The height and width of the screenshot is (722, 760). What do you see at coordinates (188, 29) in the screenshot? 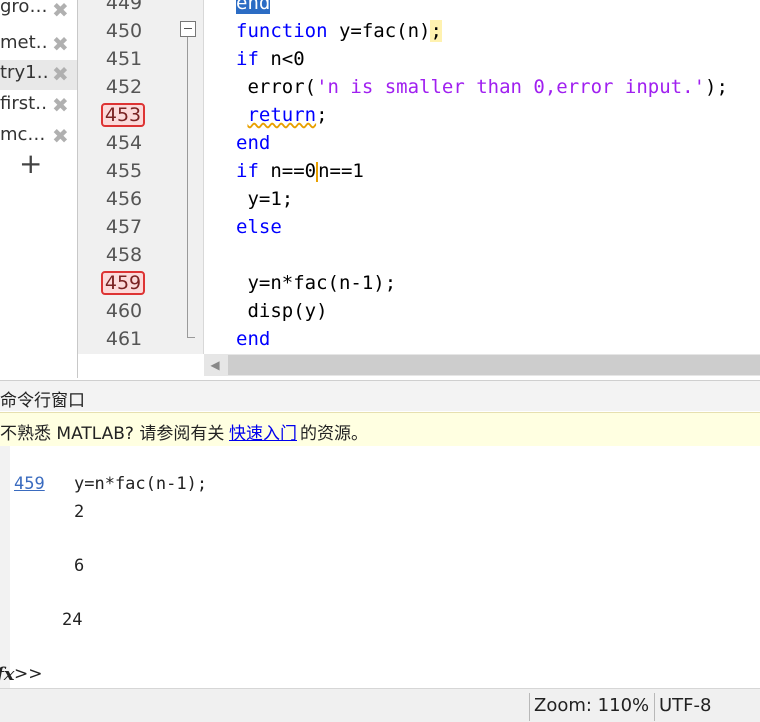
I see `fold-collapse-icon` at bounding box center [188, 29].